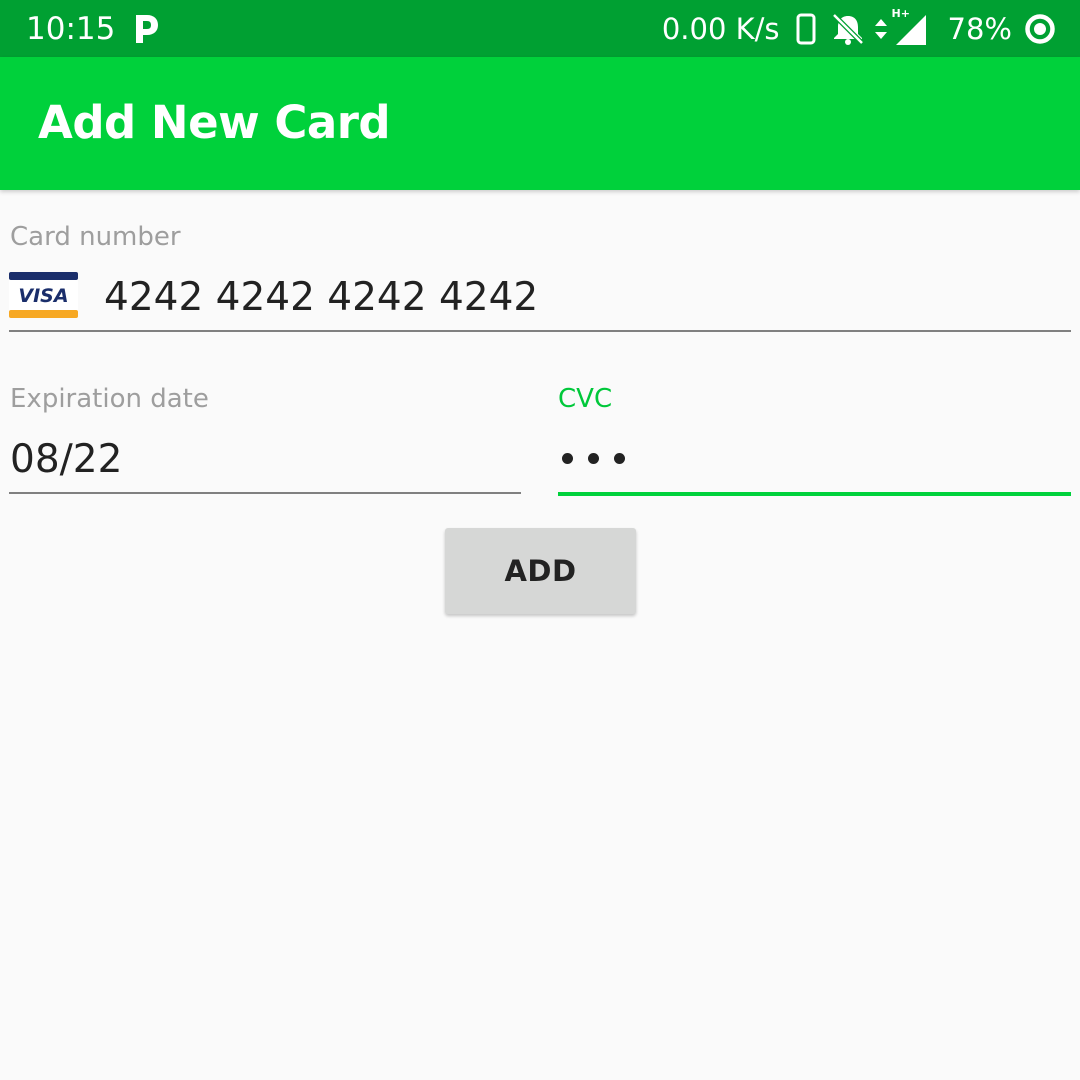 Image resolution: width=1080 pixels, height=1080 pixels. Describe the element at coordinates (814, 494) in the screenshot. I see `cvc-underline` at that location.